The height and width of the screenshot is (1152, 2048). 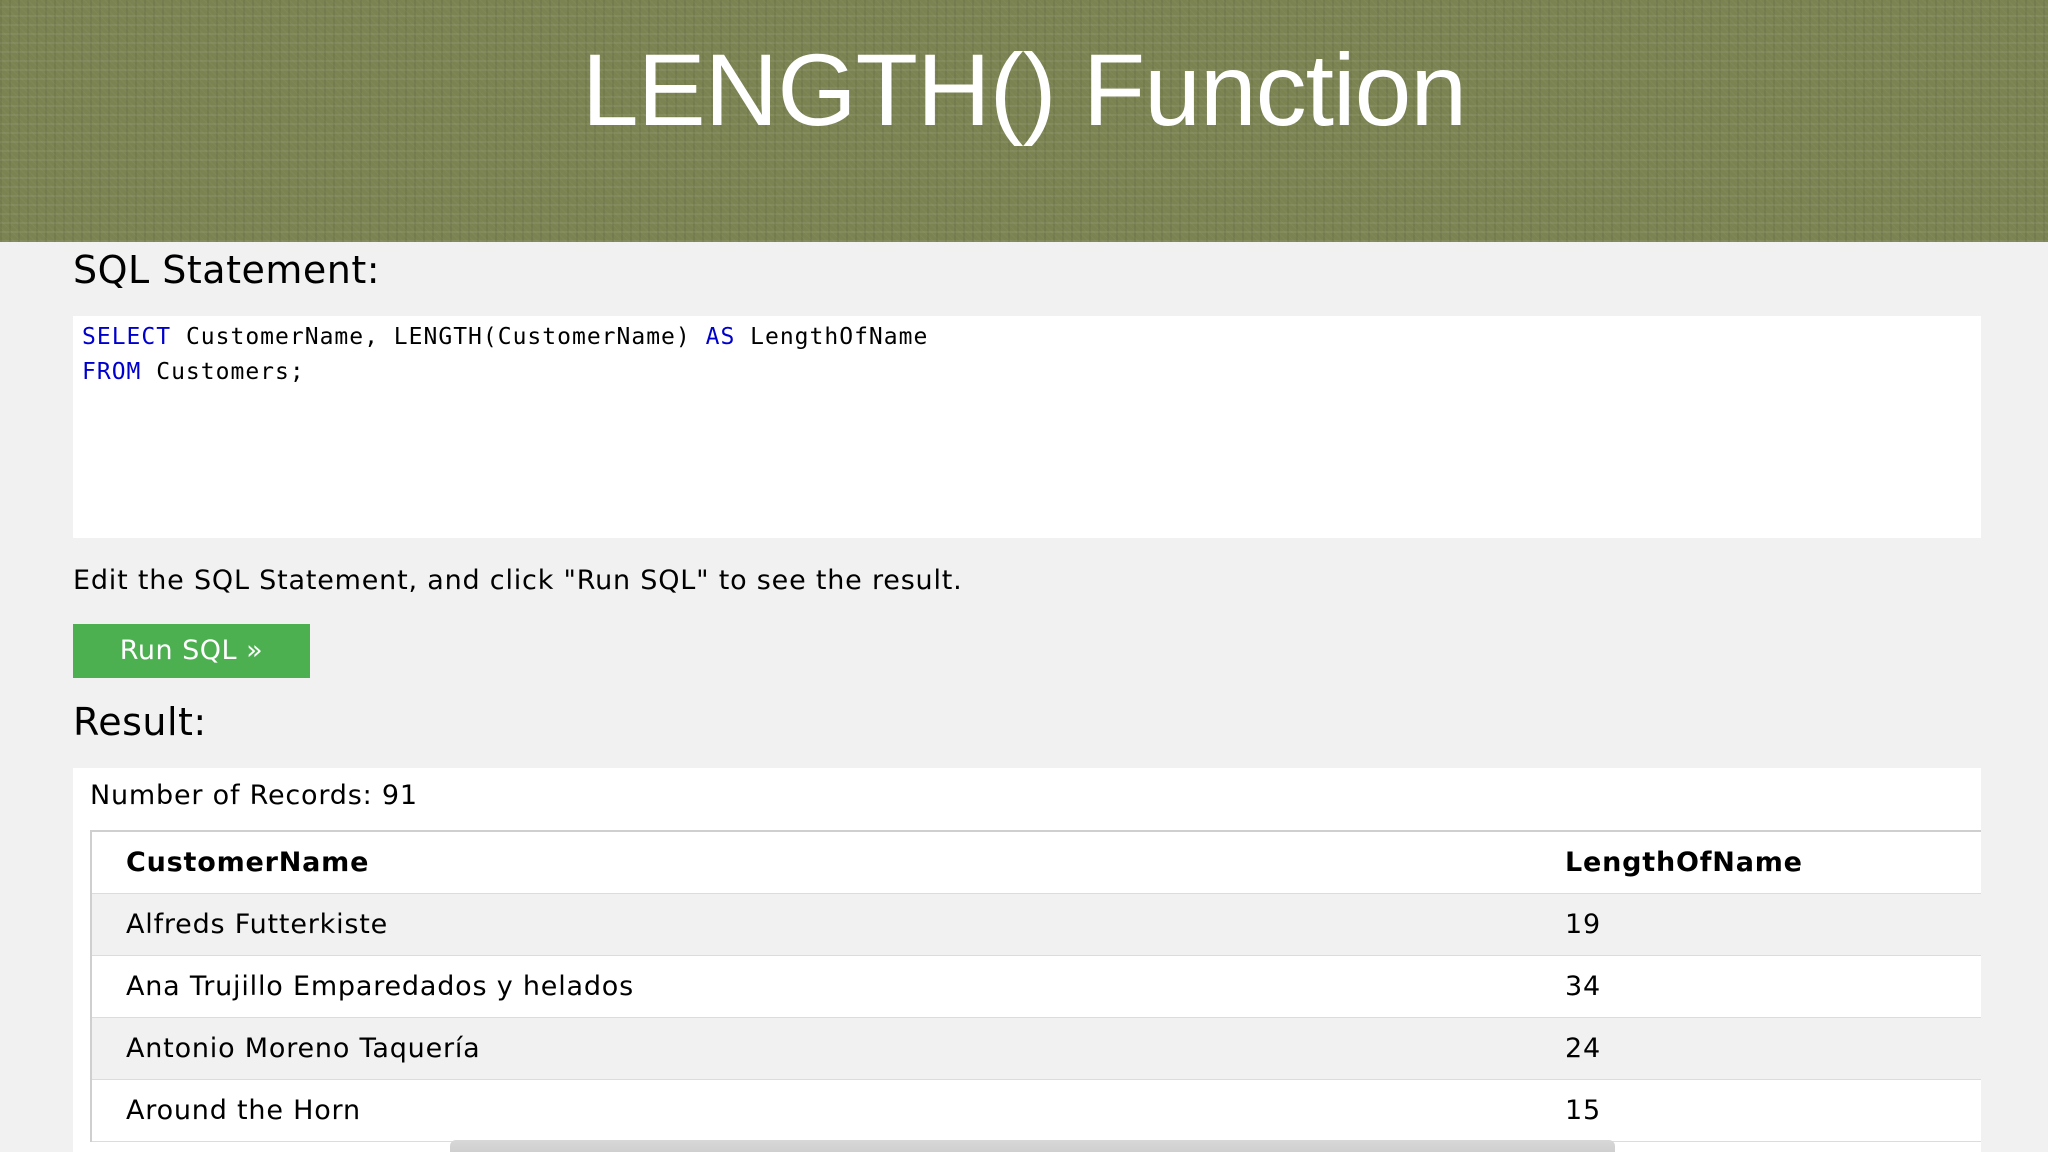 What do you see at coordinates (1756, 924) in the screenshot?
I see `table-cell: 19` at bounding box center [1756, 924].